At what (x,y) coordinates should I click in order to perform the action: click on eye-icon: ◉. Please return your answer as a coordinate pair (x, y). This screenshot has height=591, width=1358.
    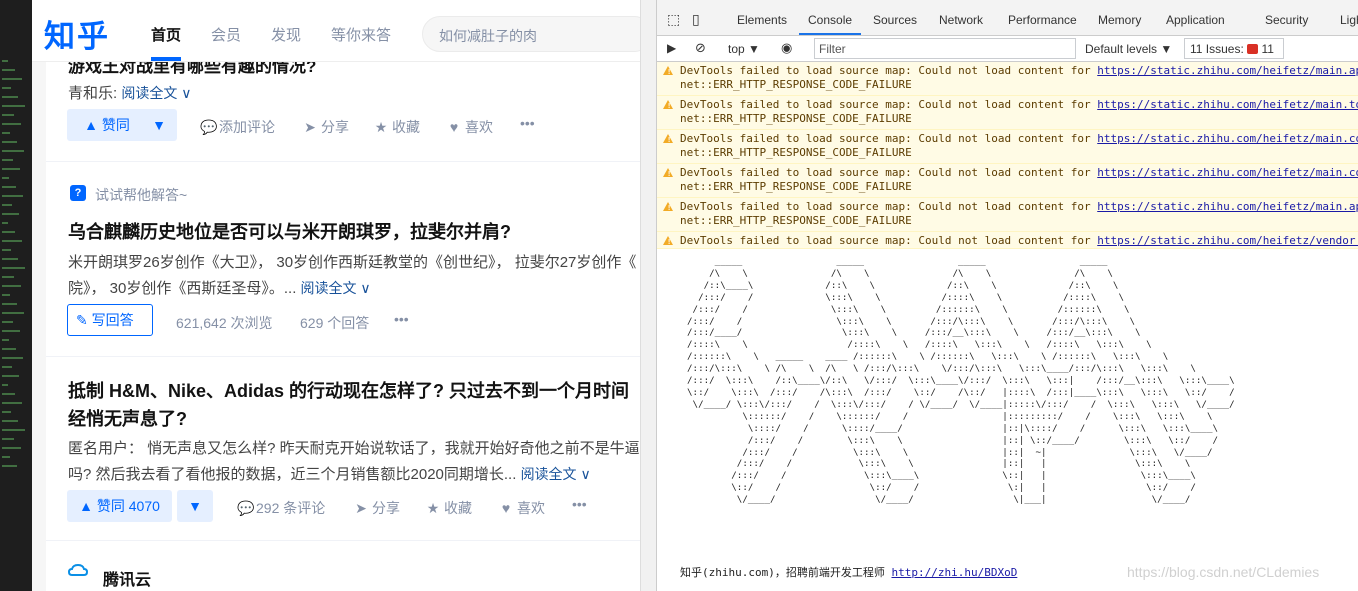
    Looking at the image, I should click on (786, 48).